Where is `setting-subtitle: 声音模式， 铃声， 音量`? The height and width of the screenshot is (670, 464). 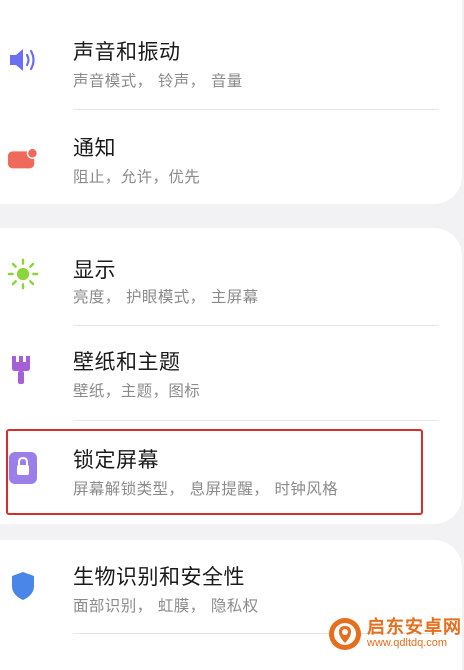
setting-subtitle: 声音模式， 铃声， 音量 is located at coordinates (158, 81).